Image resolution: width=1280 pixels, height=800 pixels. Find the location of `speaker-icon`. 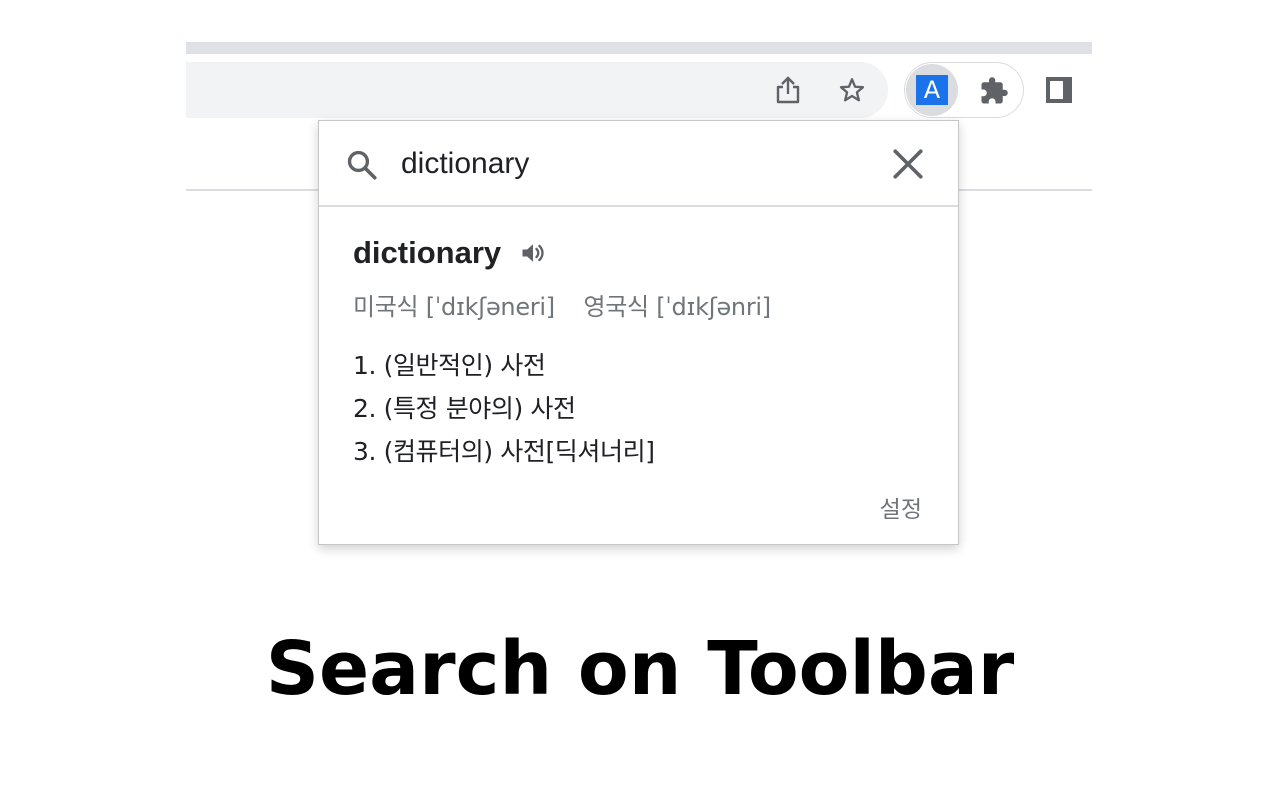

speaker-icon is located at coordinates (533, 253).